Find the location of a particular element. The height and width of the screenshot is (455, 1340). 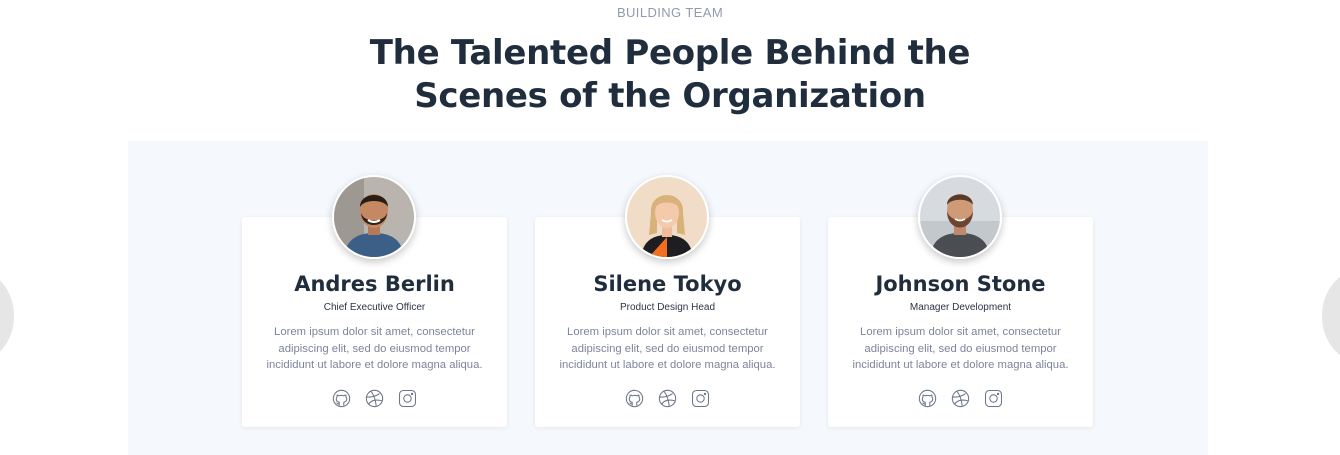

member-name: Silene Tokyo is located at coordinates (667, 284).